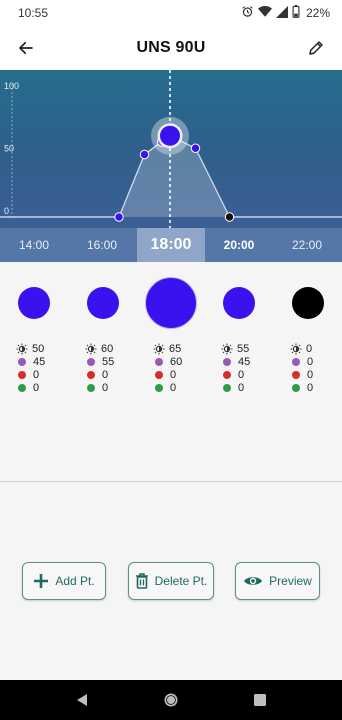  Describe the element at coordinates (247, 13) in the screenshot. I see `alarm-icon` at that location.